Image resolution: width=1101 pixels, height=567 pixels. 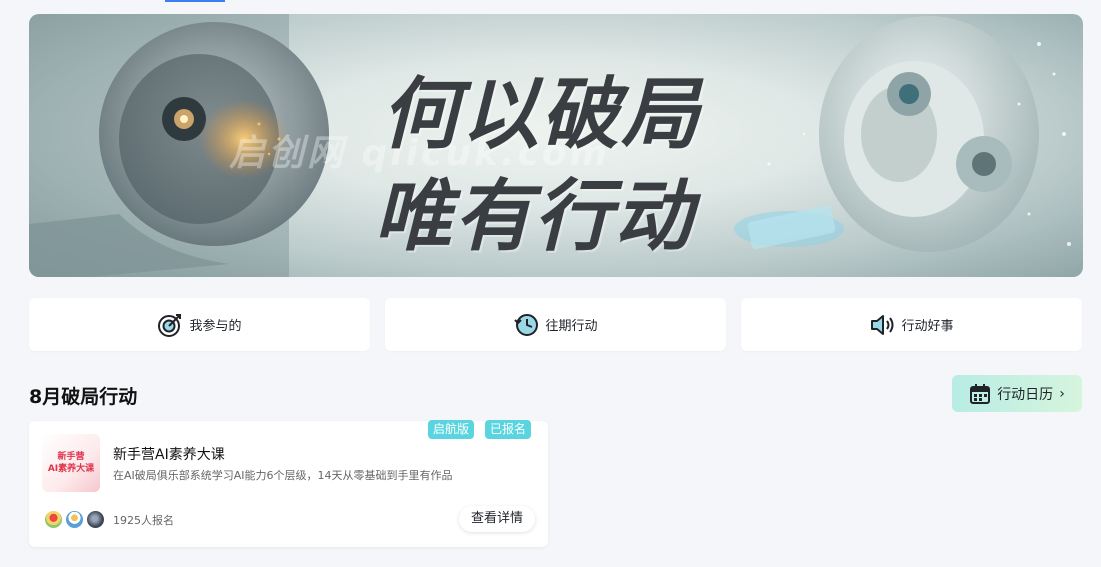 What do you see at coordinates (71, 463) in the screenshot?
I see `course-thumbnail: 新手营 AI素养大课` at bounding box center [71, 463].